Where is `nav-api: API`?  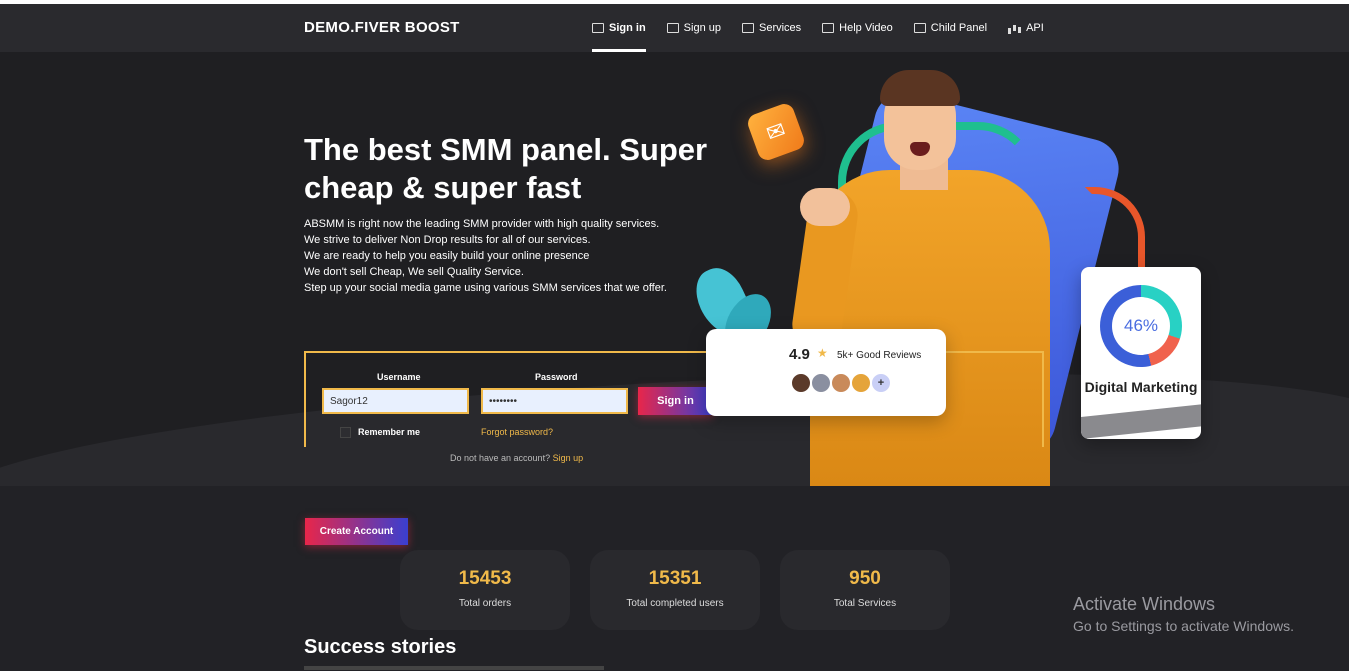
nav-api: API is located at coordinates (1026, 28).